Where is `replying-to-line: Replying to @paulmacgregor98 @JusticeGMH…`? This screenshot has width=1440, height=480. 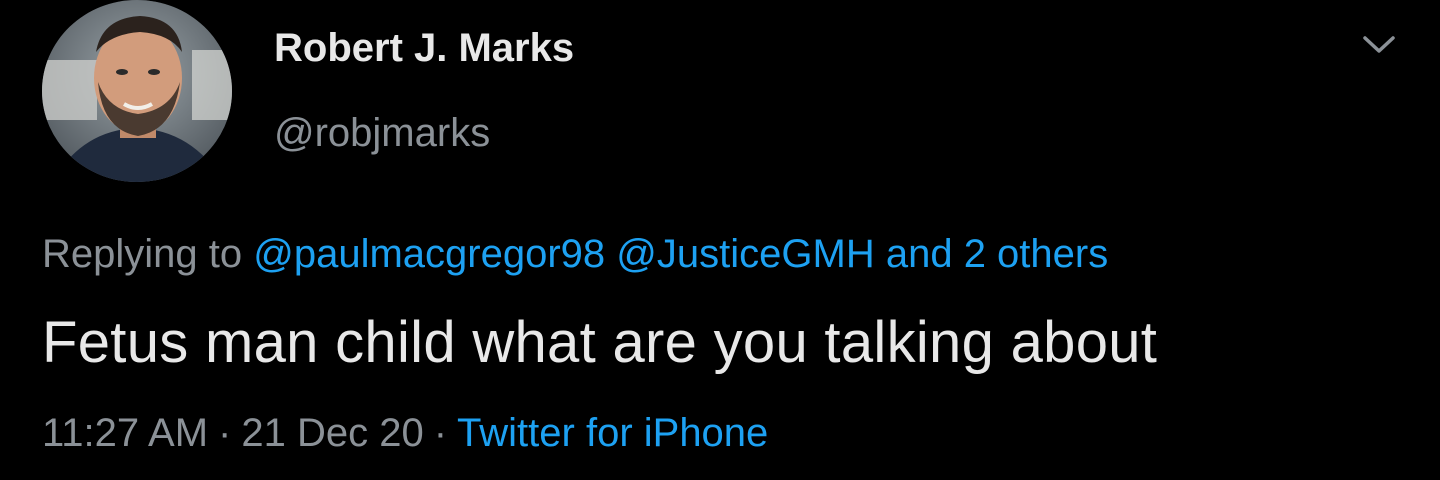 replying-to-line: Replying to @paulmacgregor98 @JusticeGMH… is located at coordinates (575, 254).